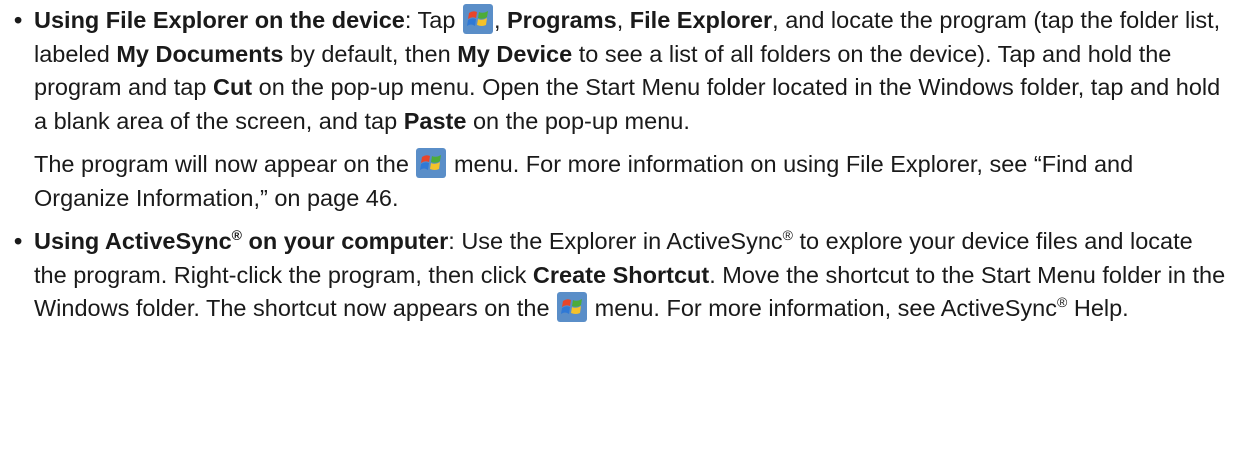  Describe the element at coordinates (515, 53) in the screenshot. I see `my-device-label: My Device` at that location.